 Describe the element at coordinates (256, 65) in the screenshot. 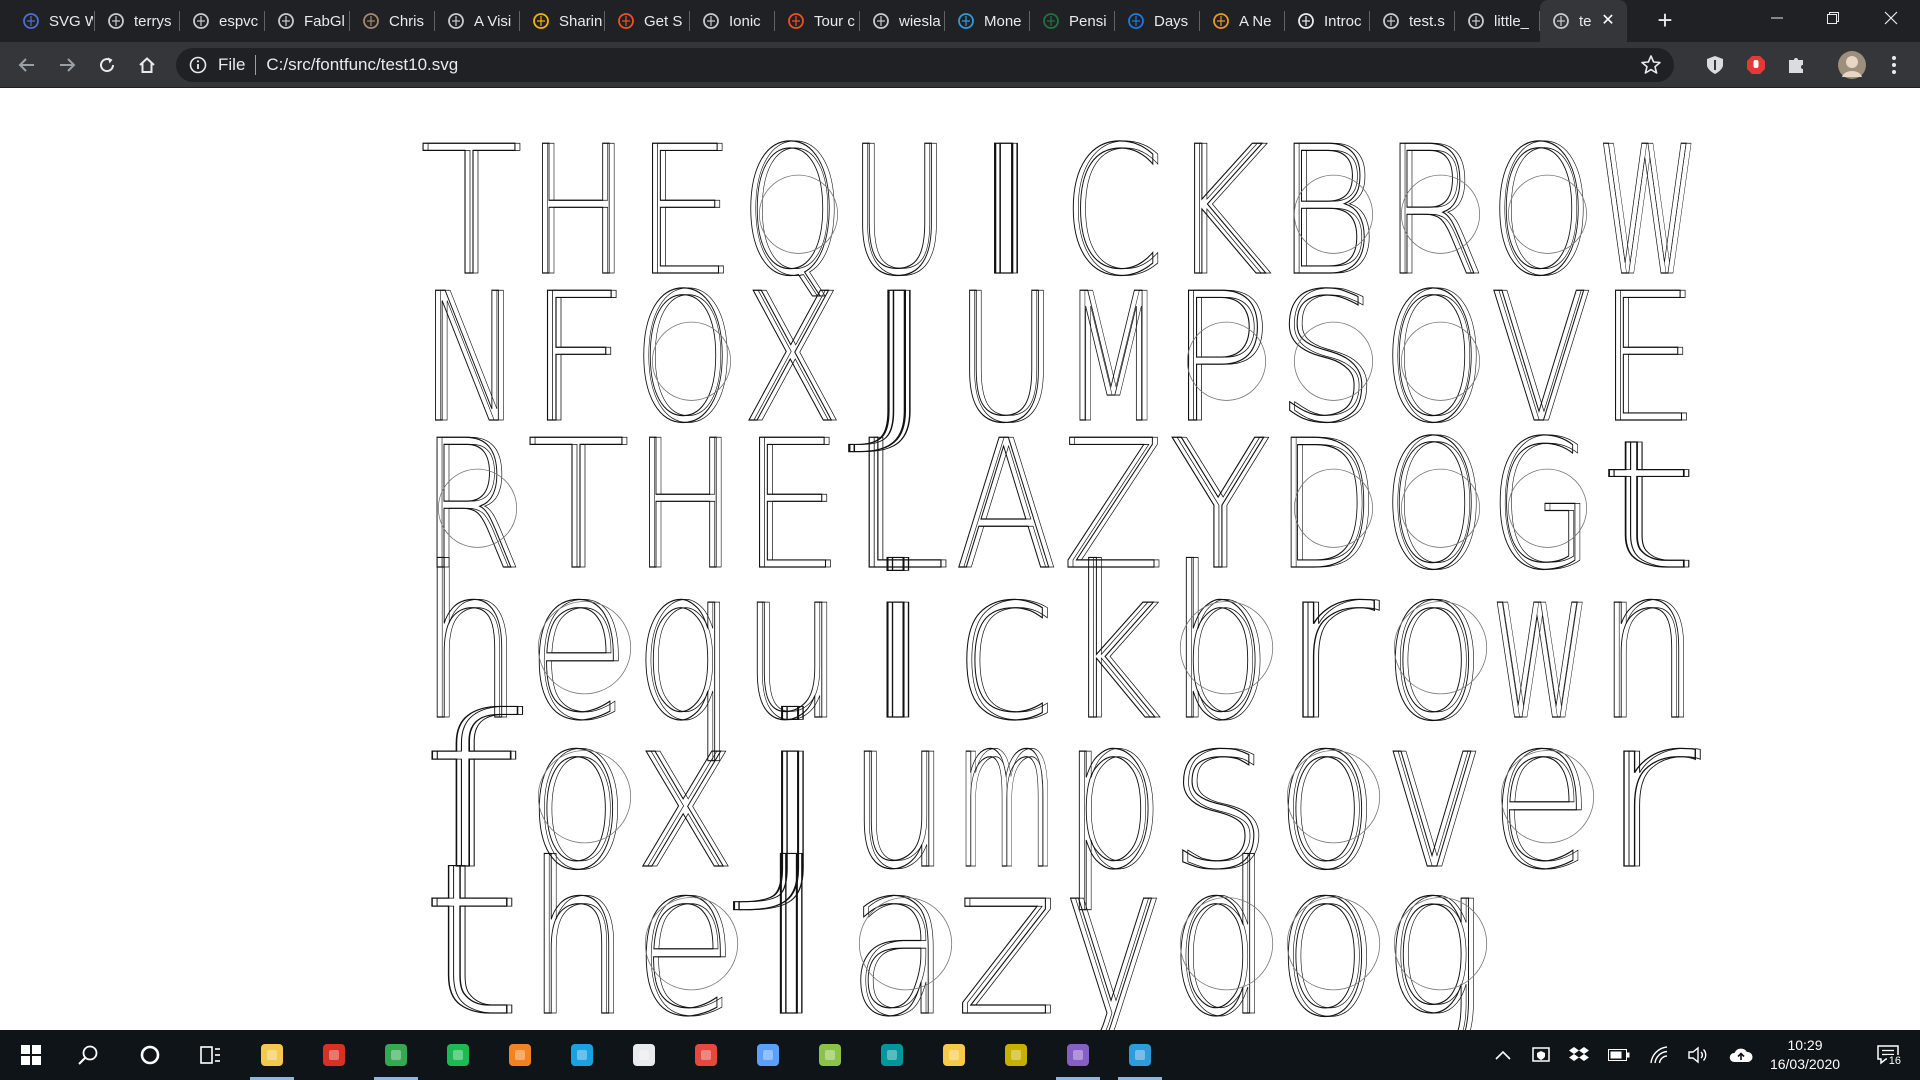

I see `url-divider` at that location.